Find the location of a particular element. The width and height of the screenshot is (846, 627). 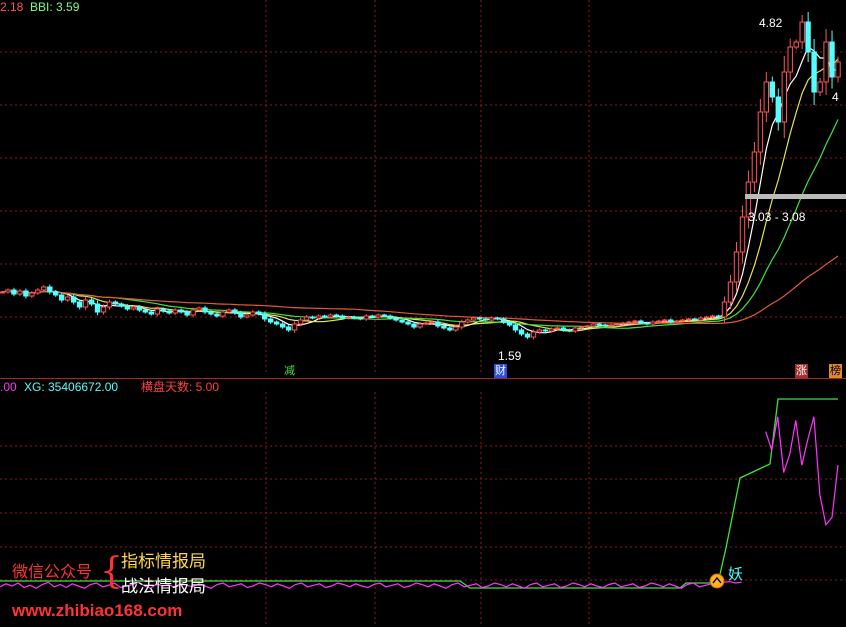

watermark-wechat: 微信公众号 is located at coordinates (52, 572).